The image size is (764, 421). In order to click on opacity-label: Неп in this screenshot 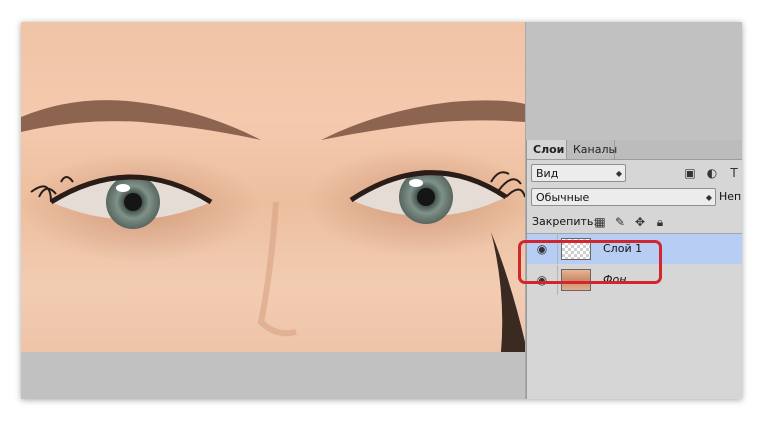, I will do `click(730, 196)`.